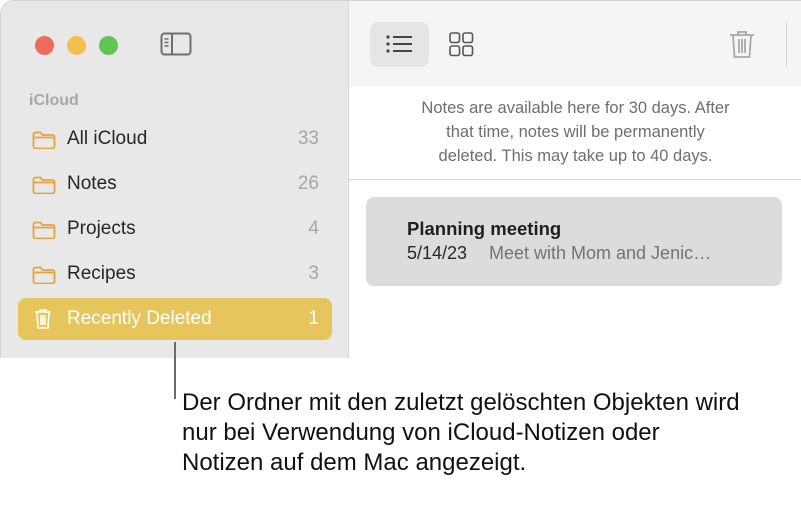 The height and width of the screenshot is (529, 801). What do you see at coordinates (175, 229) in the screenshot?
I see `sidebar-item-projects: Projects 4` at bounding box center [175, 229].